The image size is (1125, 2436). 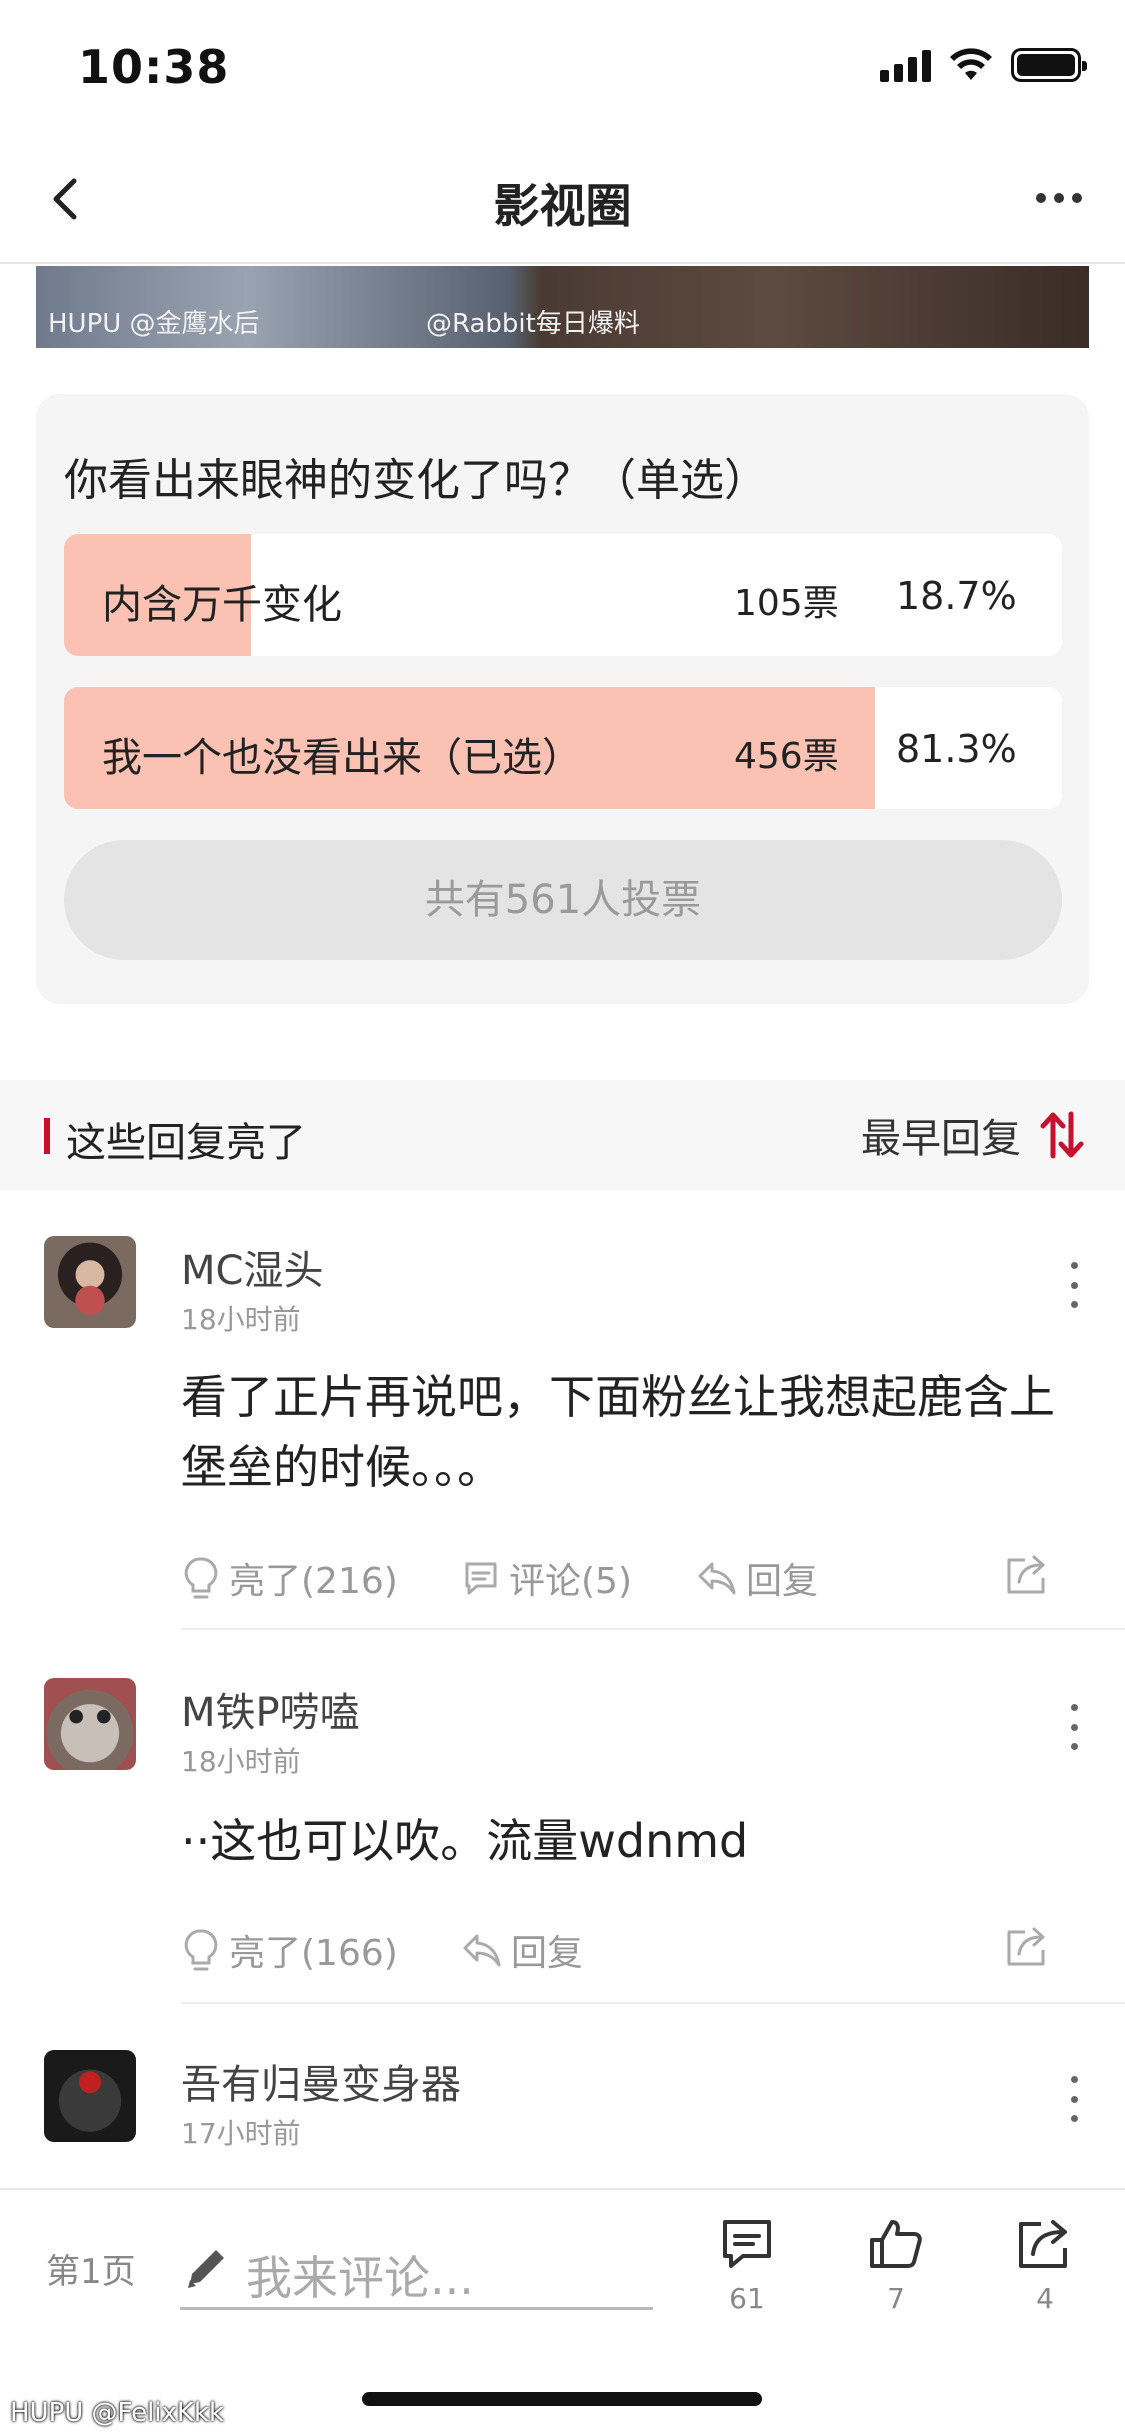 I want to click on page-indicator: 第1页, so click(x=91, y=2268).